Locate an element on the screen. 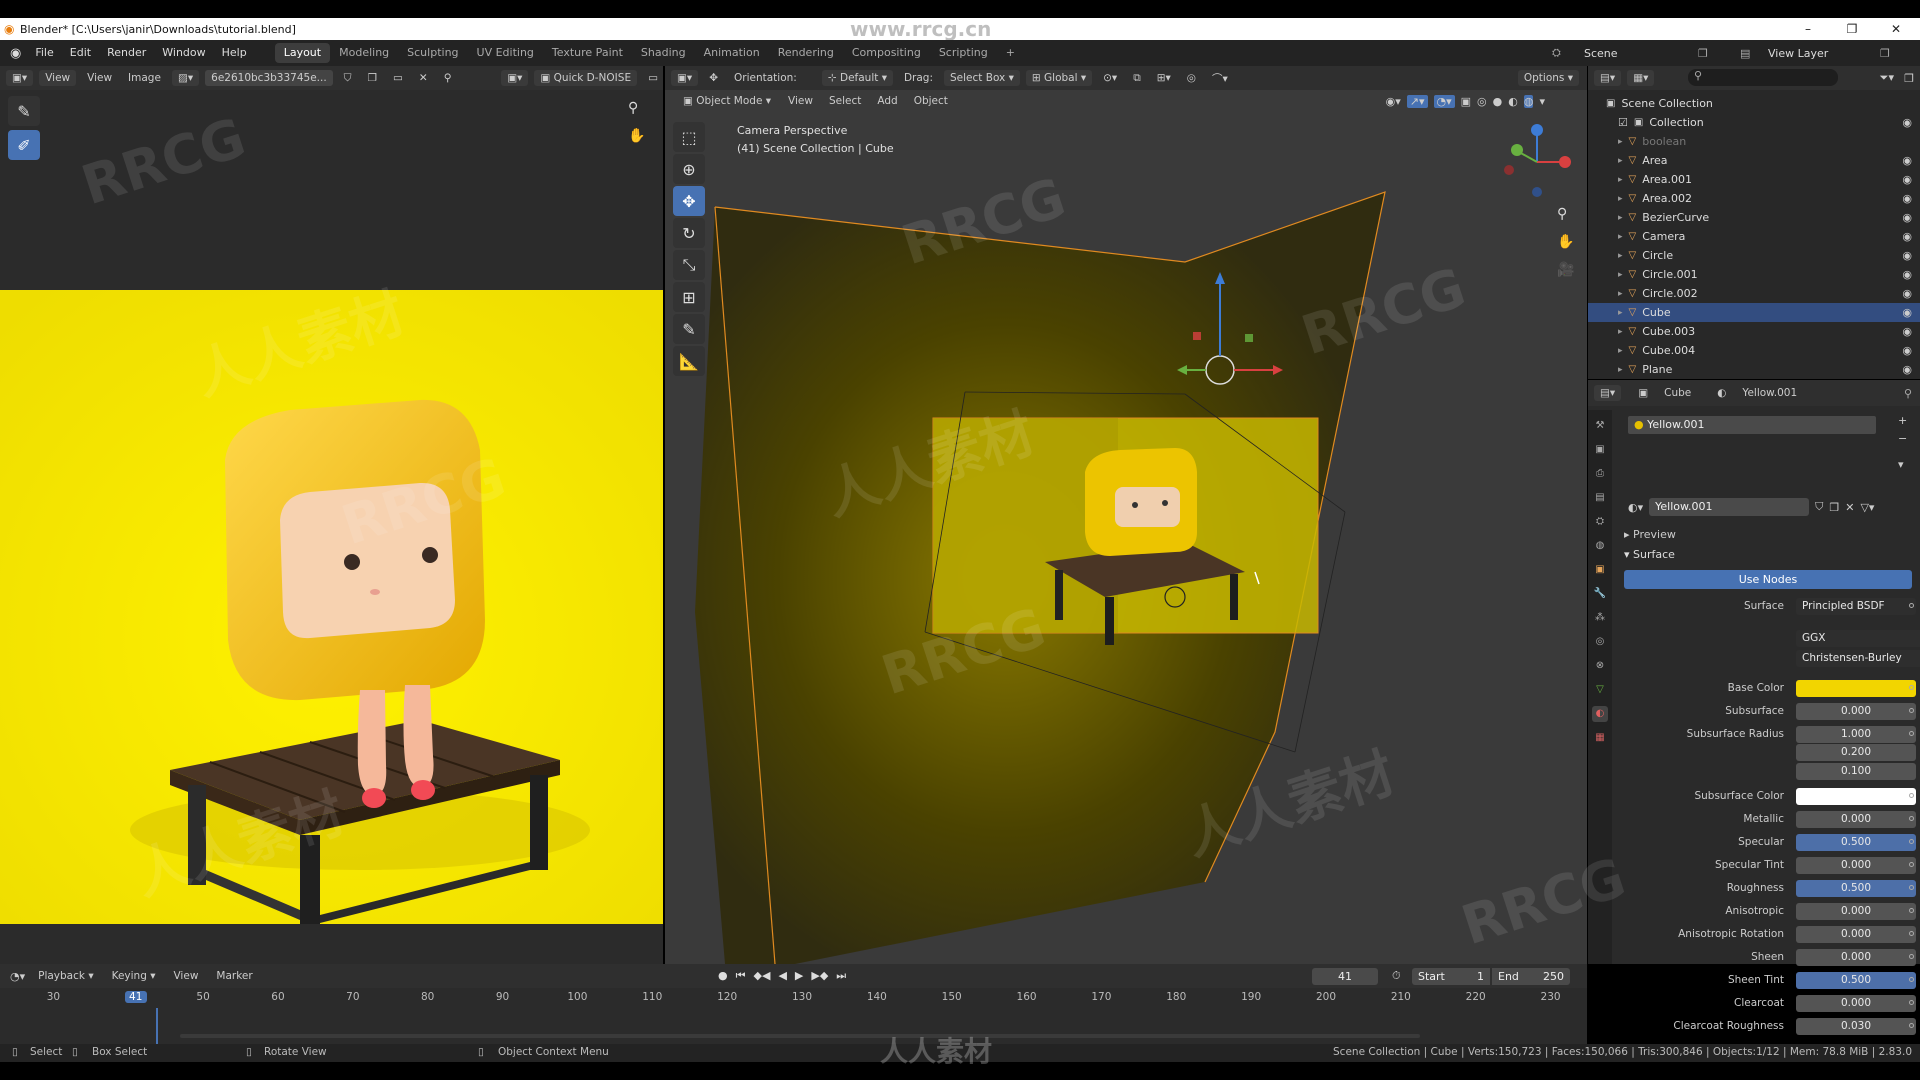 This screenshot has width=1920, height=1080. outliner-item: ▸ ▽ Plane ◉ is located at coordinates (1754, 369).